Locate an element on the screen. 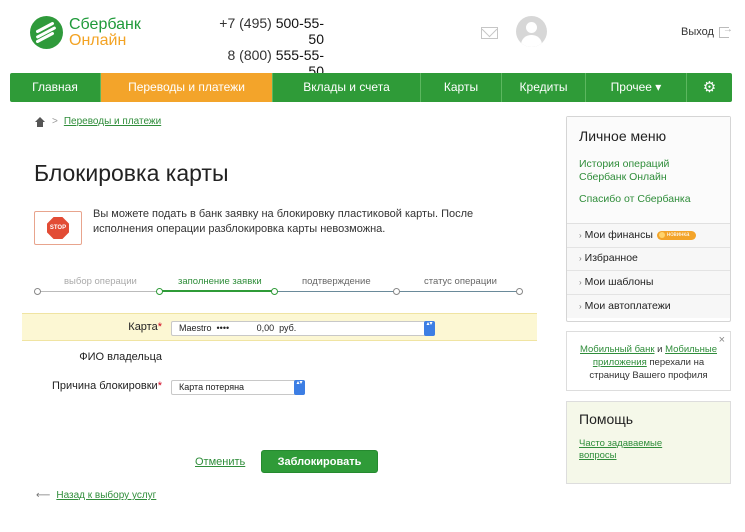 The width and height of the screenshot is (745, 532). avatar is located at coordinates (531, 31).